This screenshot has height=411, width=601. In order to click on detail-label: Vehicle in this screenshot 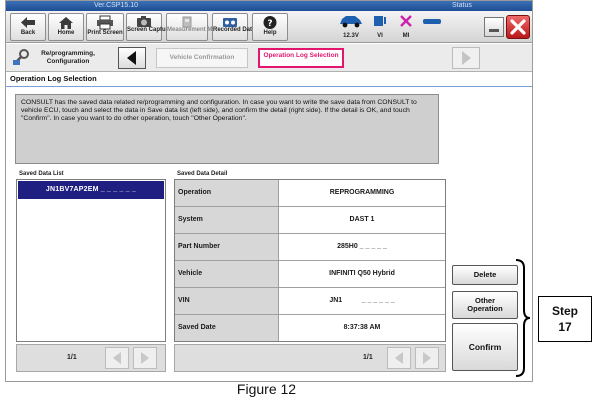, I will do `click(227, 274)`.